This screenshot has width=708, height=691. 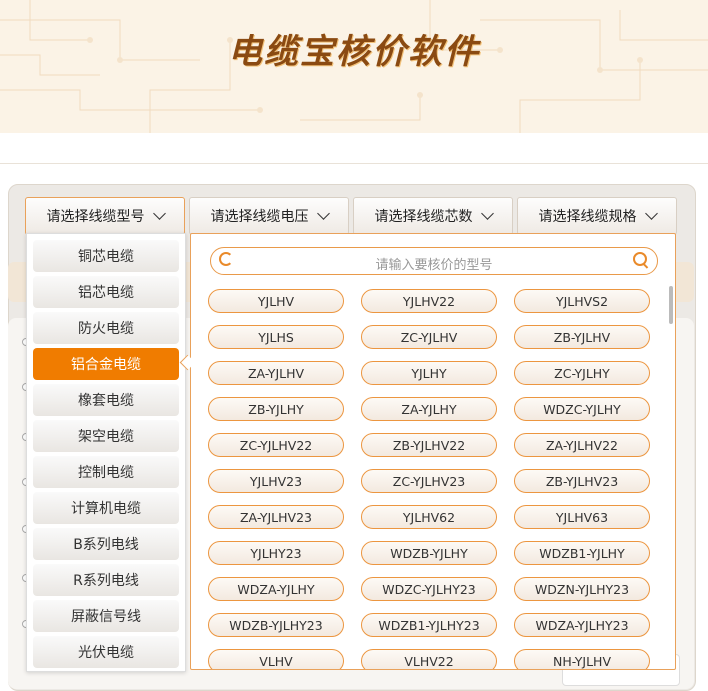 What do you see at coordinates (106, 544) in the screenshot?
I see `category-item: B系列电线` at bounding box center [106, 544].